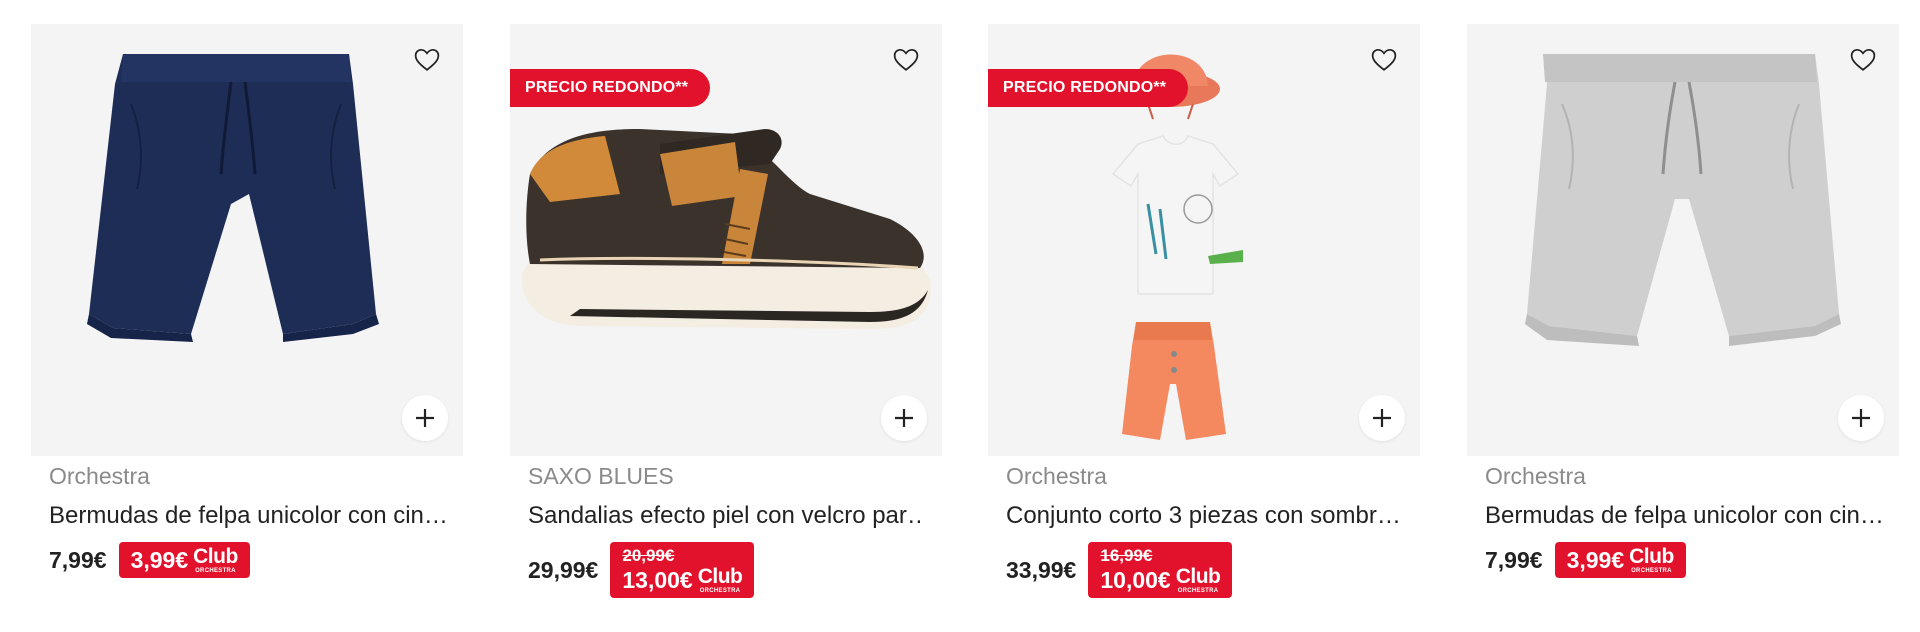  I want to click on price-row: 29,99€ 20,99€ 13,00€ Club ORCHESTRA, so click(726, 570).